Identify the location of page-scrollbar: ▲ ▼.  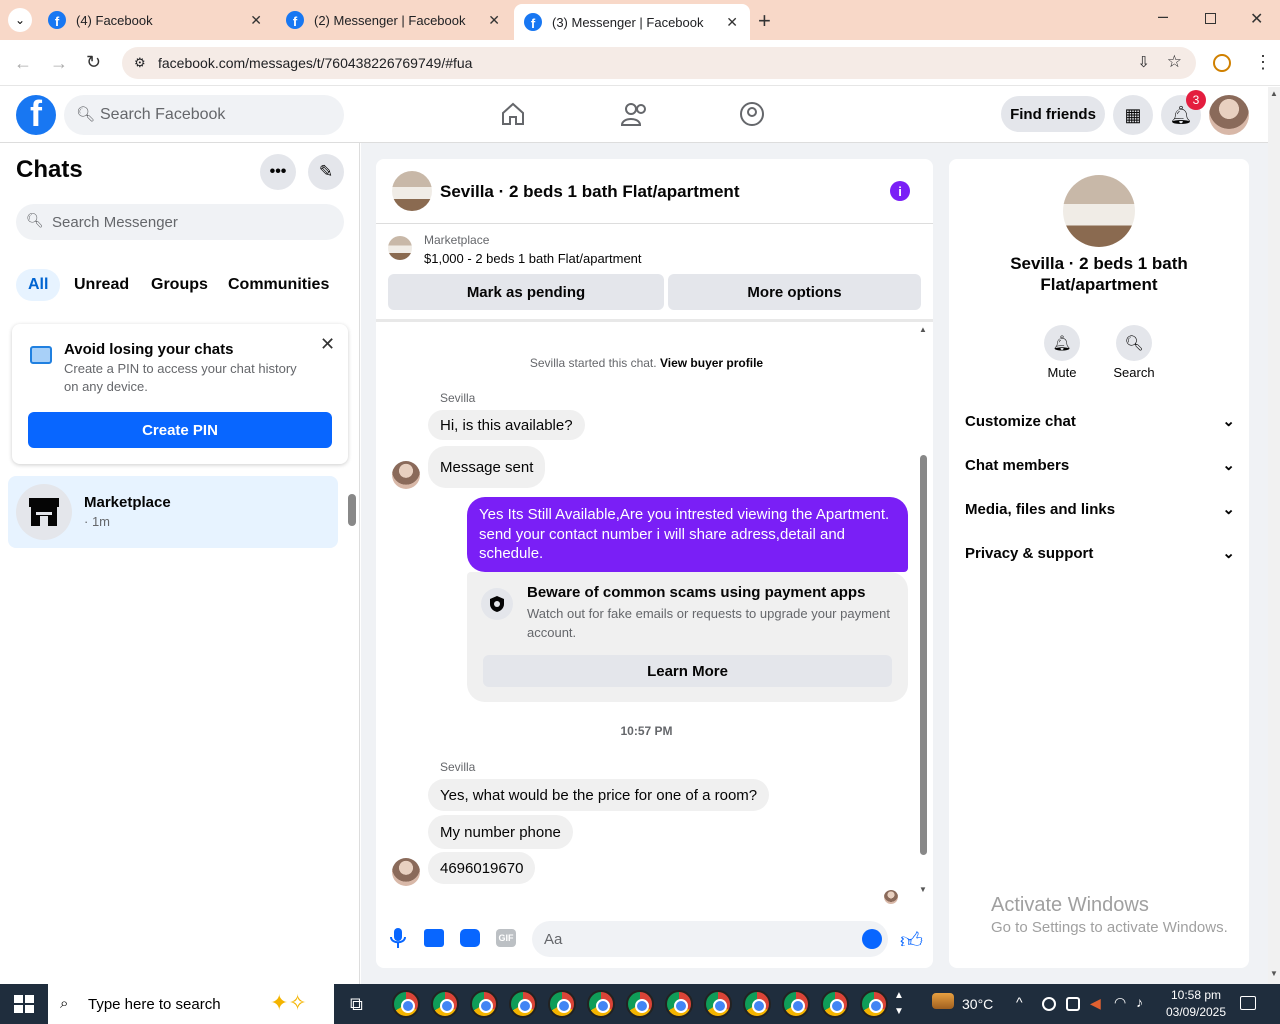
(1274, 535).